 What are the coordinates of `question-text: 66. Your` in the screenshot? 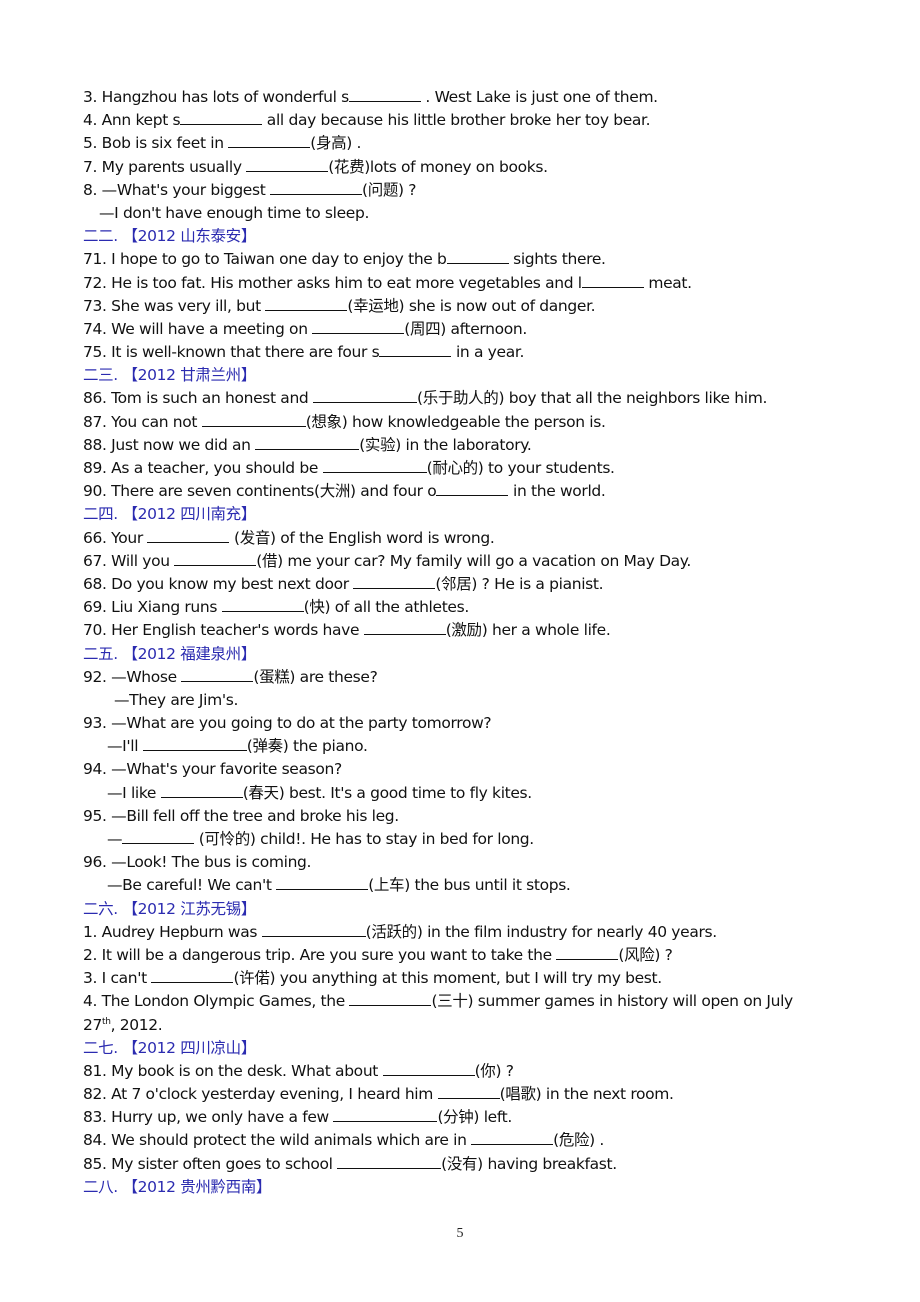 It's located at (115, 537).